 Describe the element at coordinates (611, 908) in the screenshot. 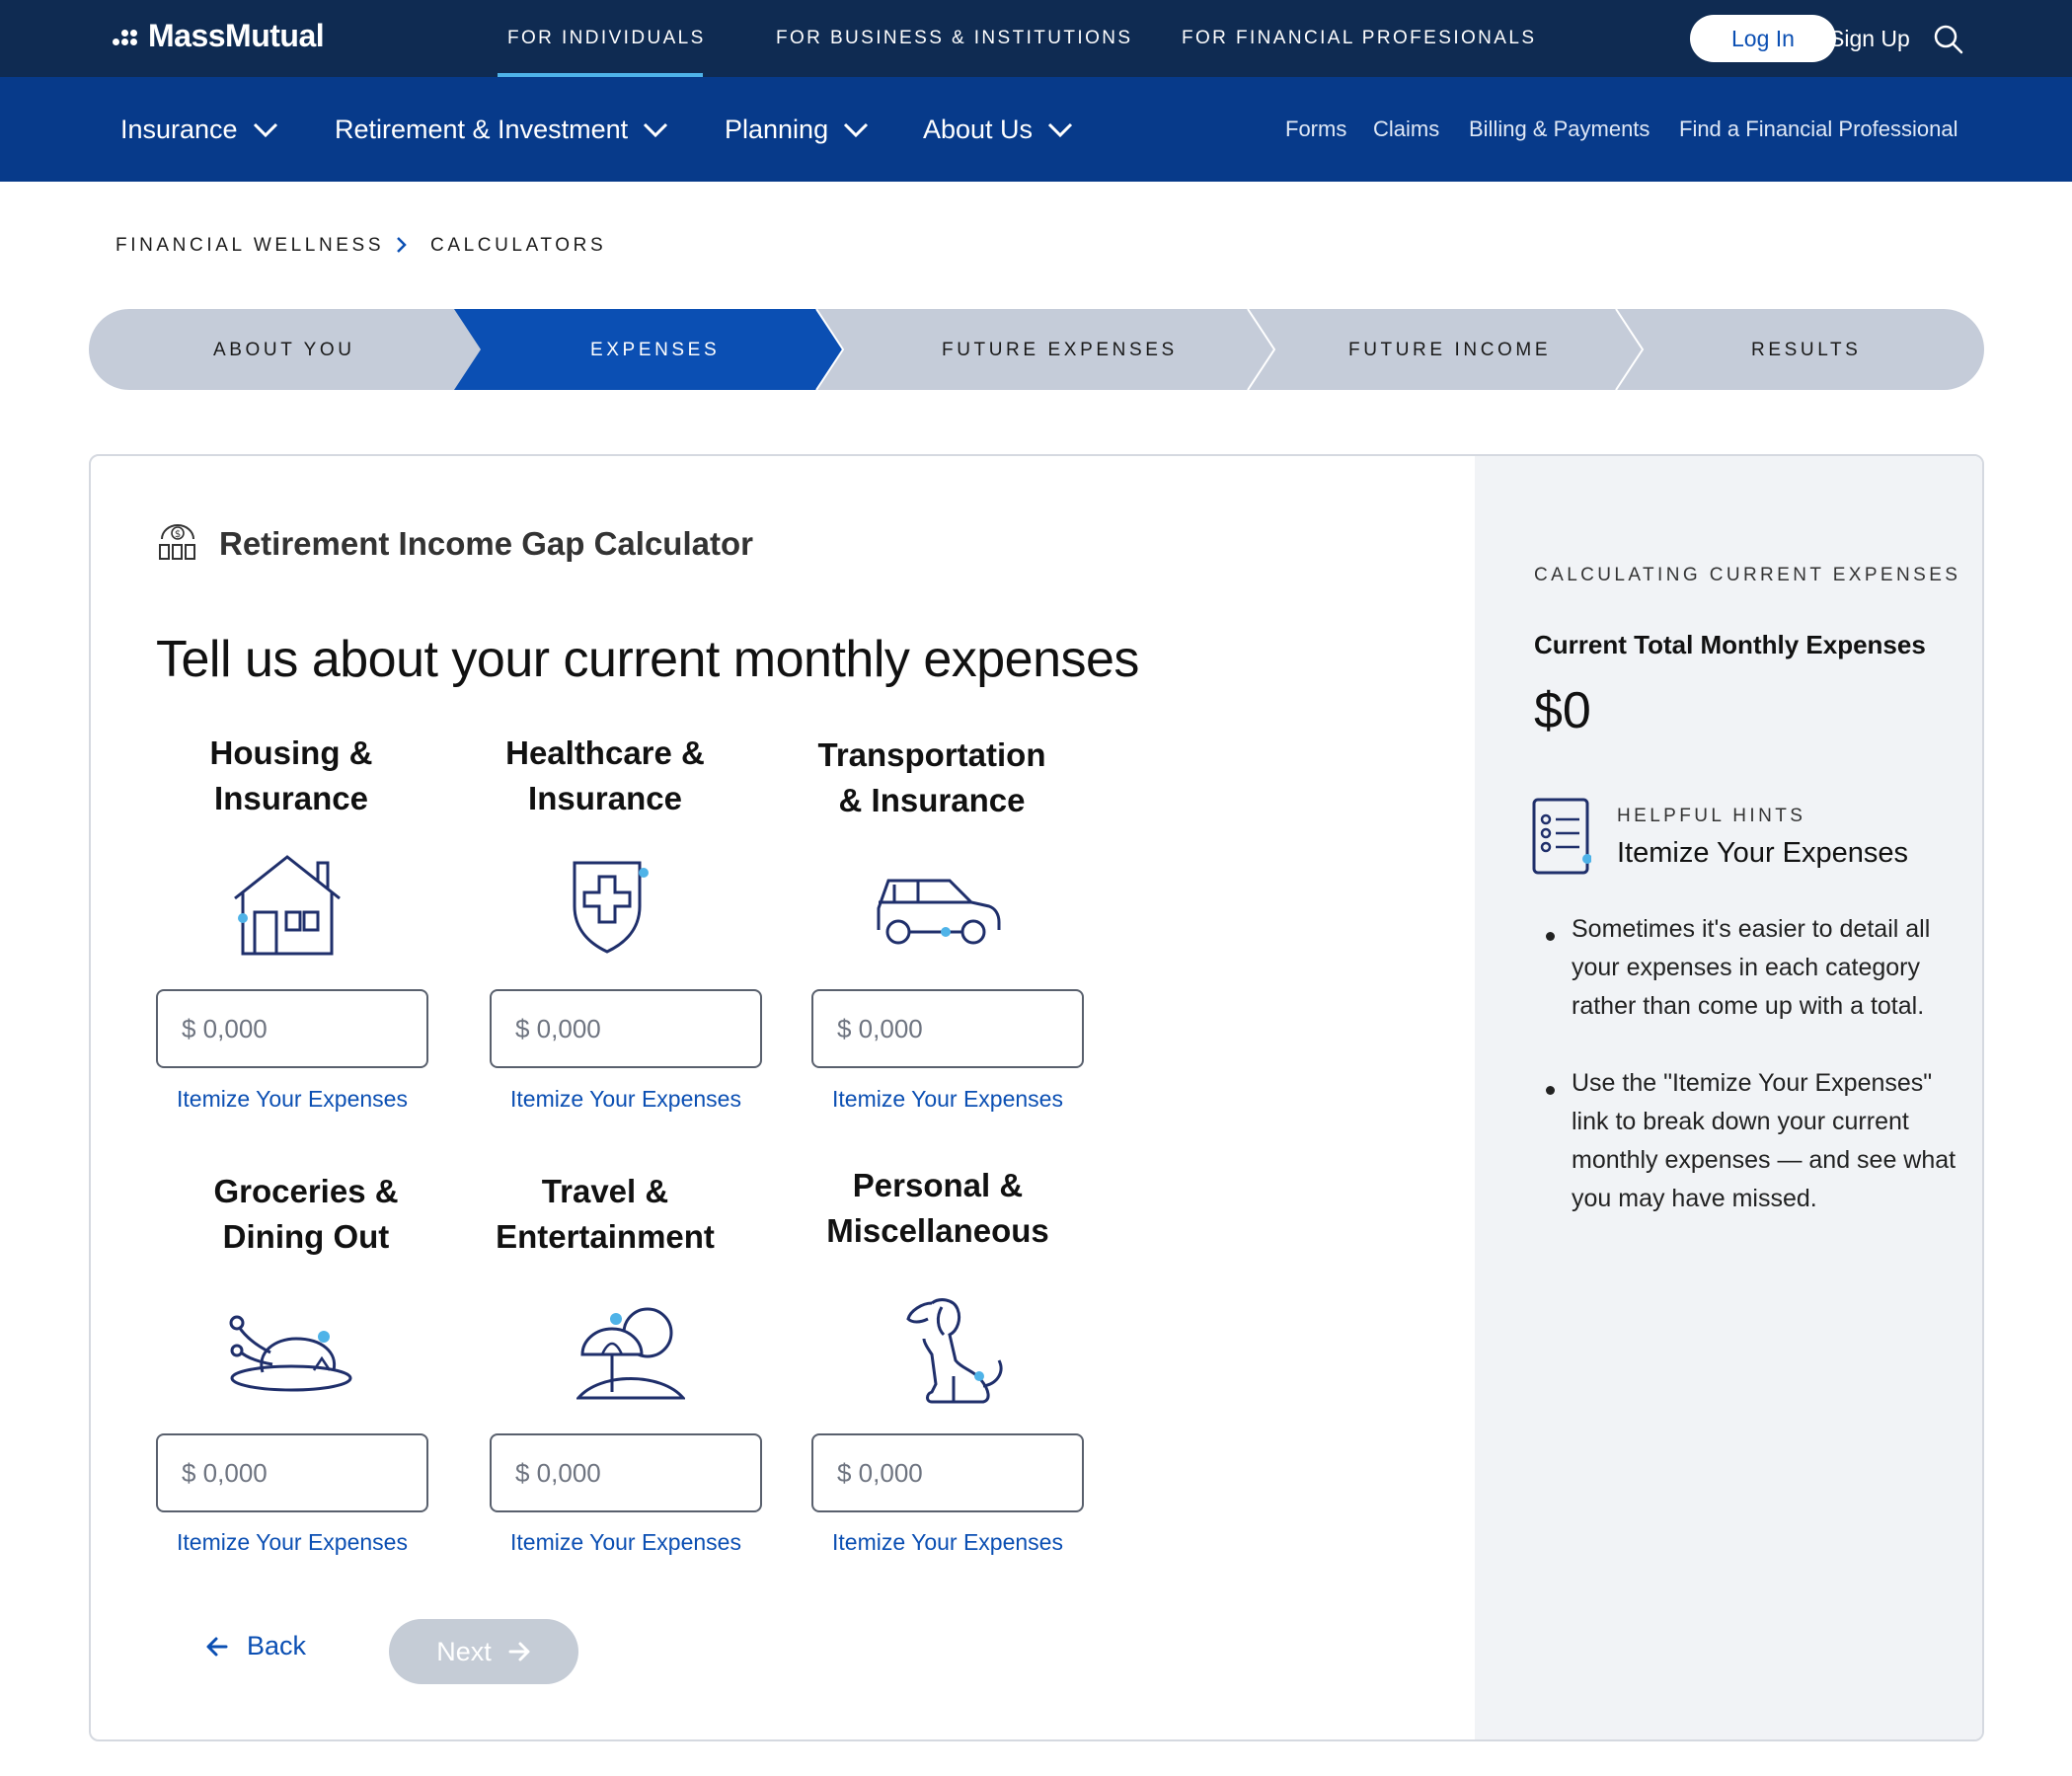

I see `medical-shield-icon` at that location.